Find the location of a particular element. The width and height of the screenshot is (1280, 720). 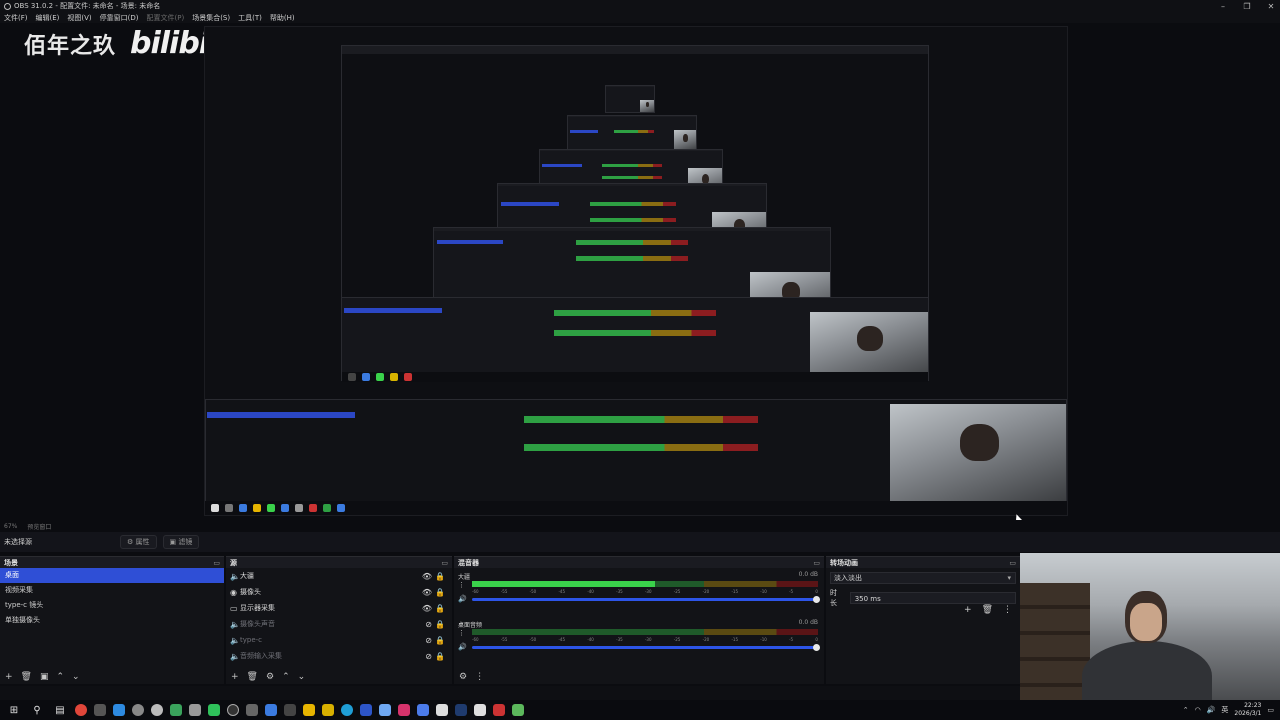

terminal-icon is located at coordinates (100, 710).